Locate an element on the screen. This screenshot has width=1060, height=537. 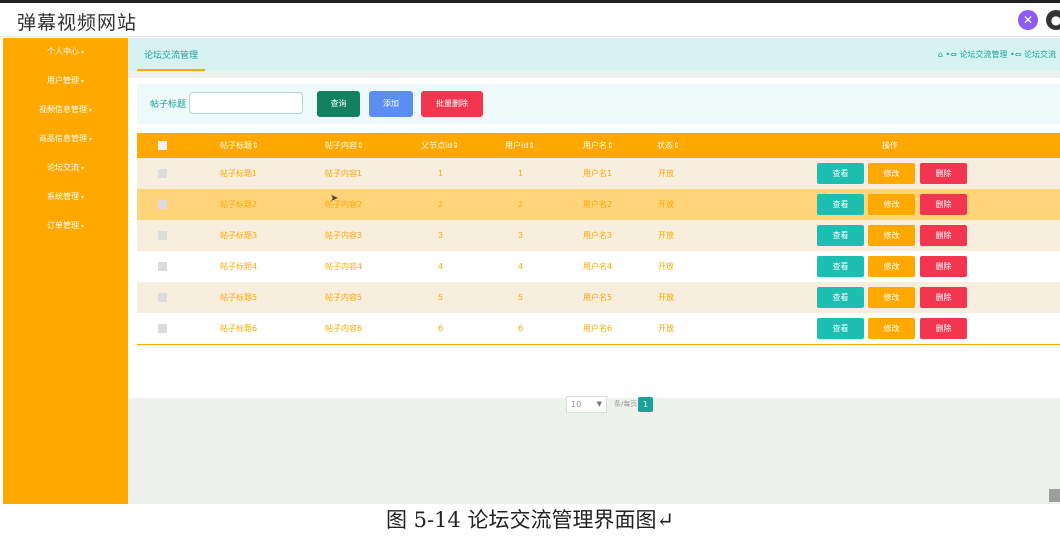
table-row: 帖子标题2 帖子内容2 2 2 用户名2 开放 查看 修改 删除 is located at coordinates (598, 204).